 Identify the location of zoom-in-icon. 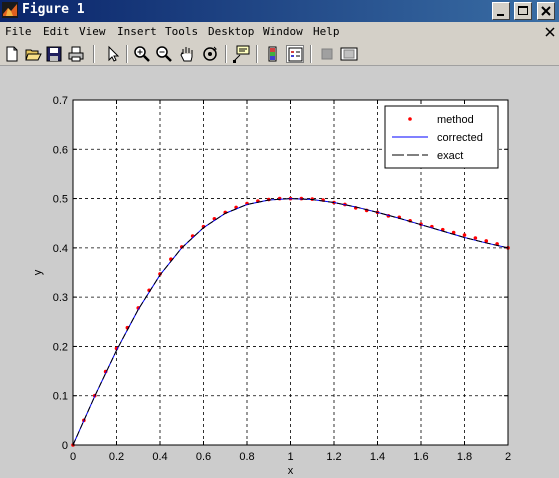
(142, 54).